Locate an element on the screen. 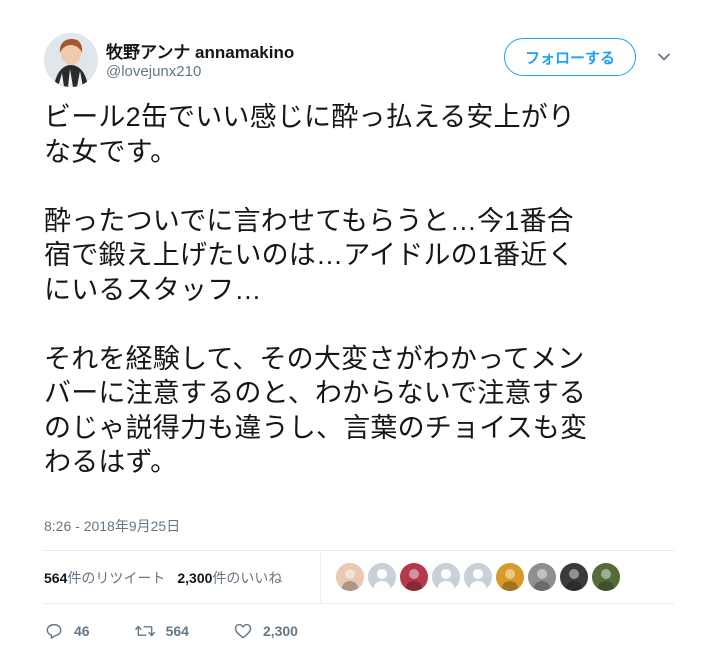 The width and height of the screenshot is (719, 656). reply-button: 46 is located at coordinates (67, 631).